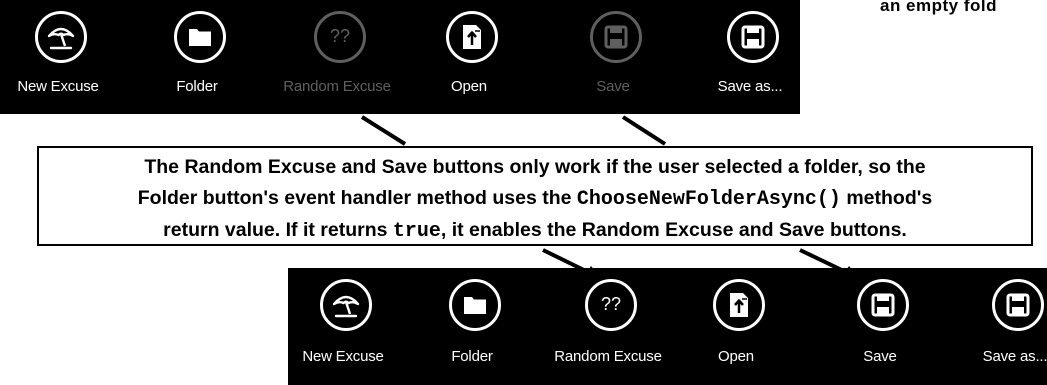 Image resolution: width=1047 pixels, height=385 pixels. I want to click on arrow-top-left, so click(383, 130).